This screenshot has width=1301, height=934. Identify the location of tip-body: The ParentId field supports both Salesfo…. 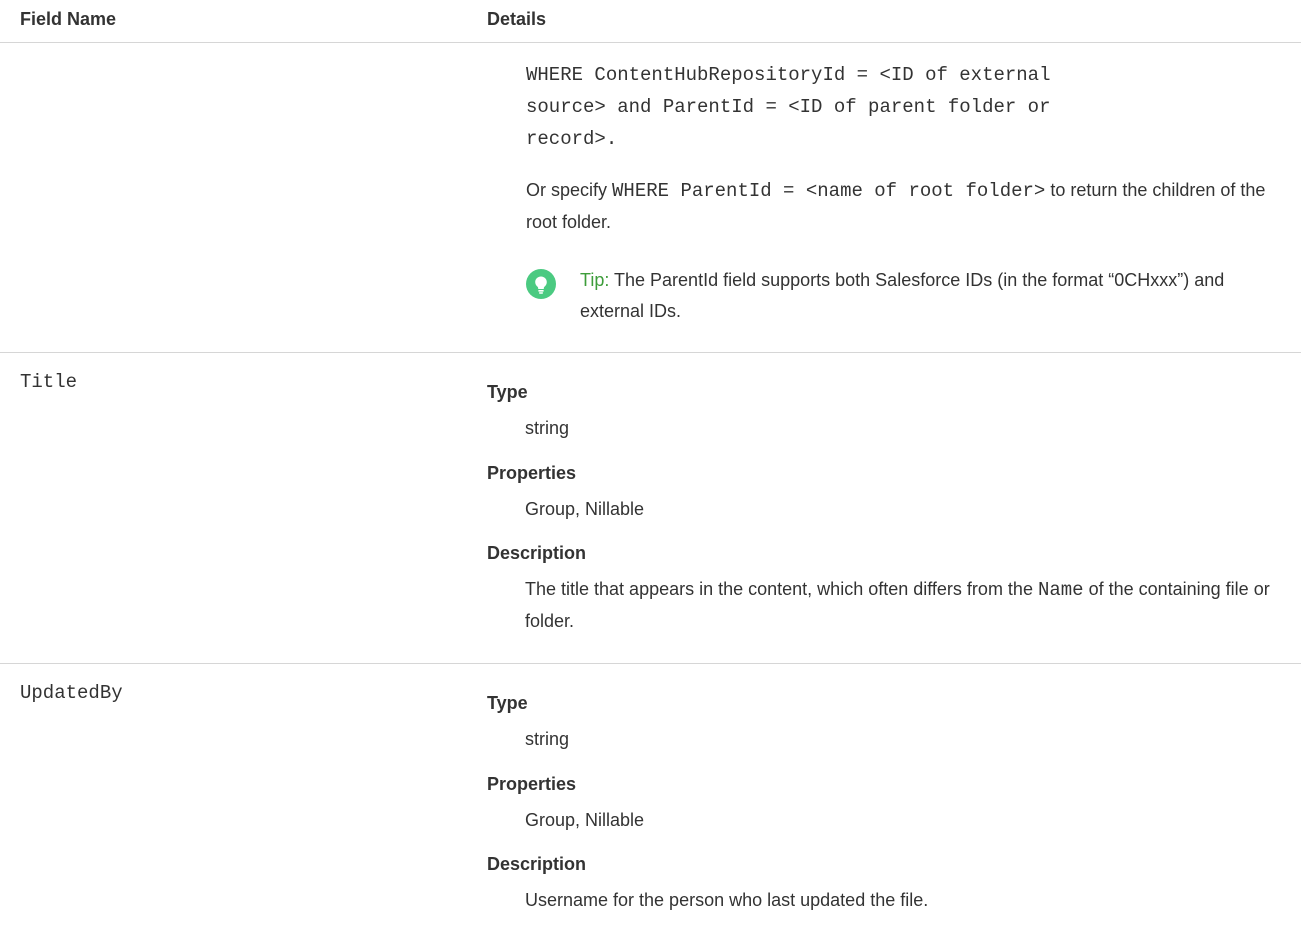
(902, 295).